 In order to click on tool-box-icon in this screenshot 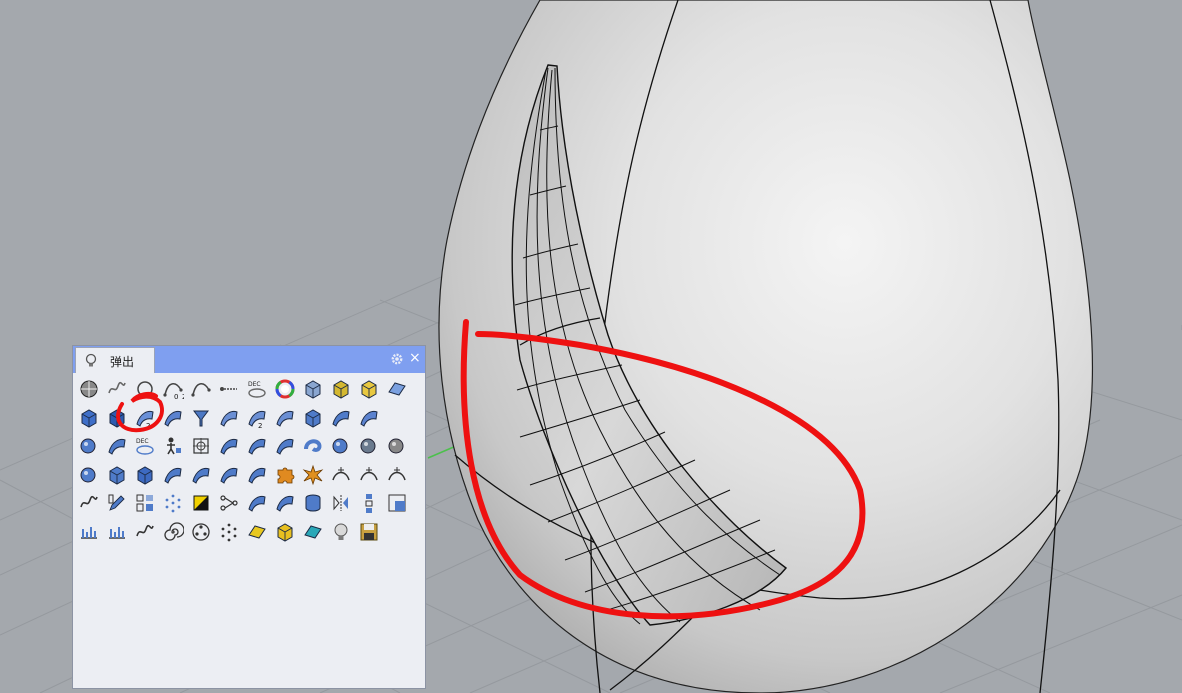, I will do `click(313, 389)`.